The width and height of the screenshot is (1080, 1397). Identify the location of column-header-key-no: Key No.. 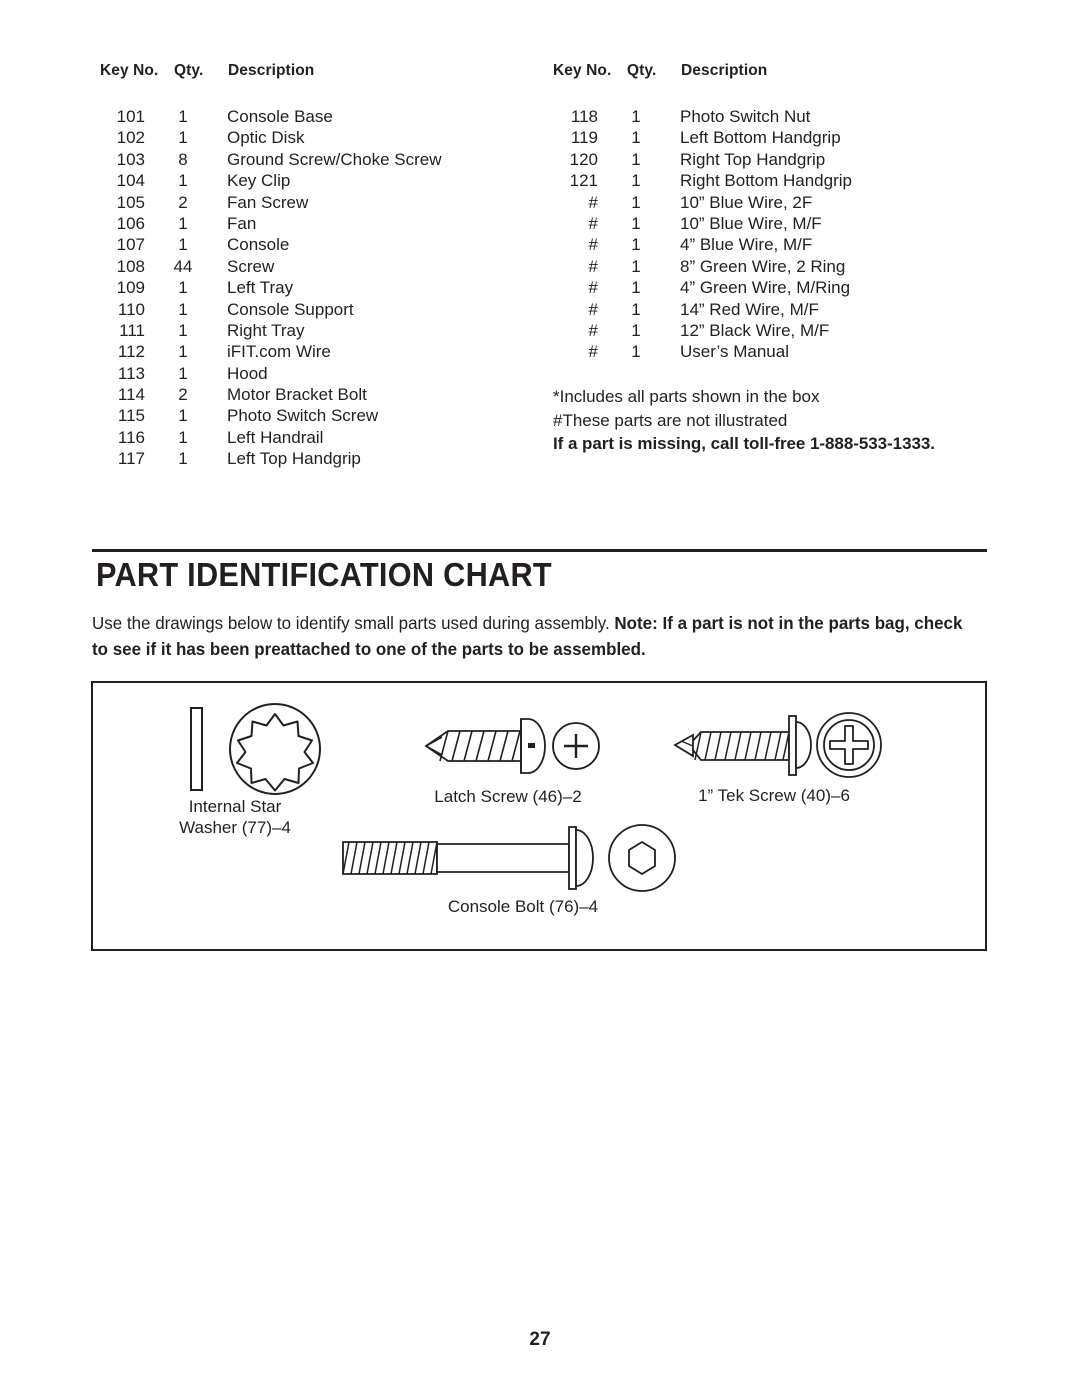
(129, 70).